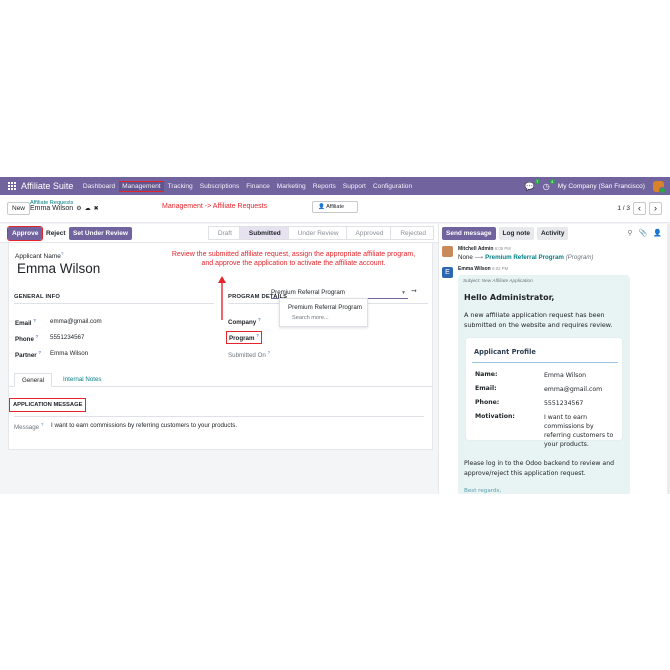  What do you see at coordinates (247, 356) in the screenshot?
I see `submitted-on-label-text: Submitted On` at bounding box center [247, 356].